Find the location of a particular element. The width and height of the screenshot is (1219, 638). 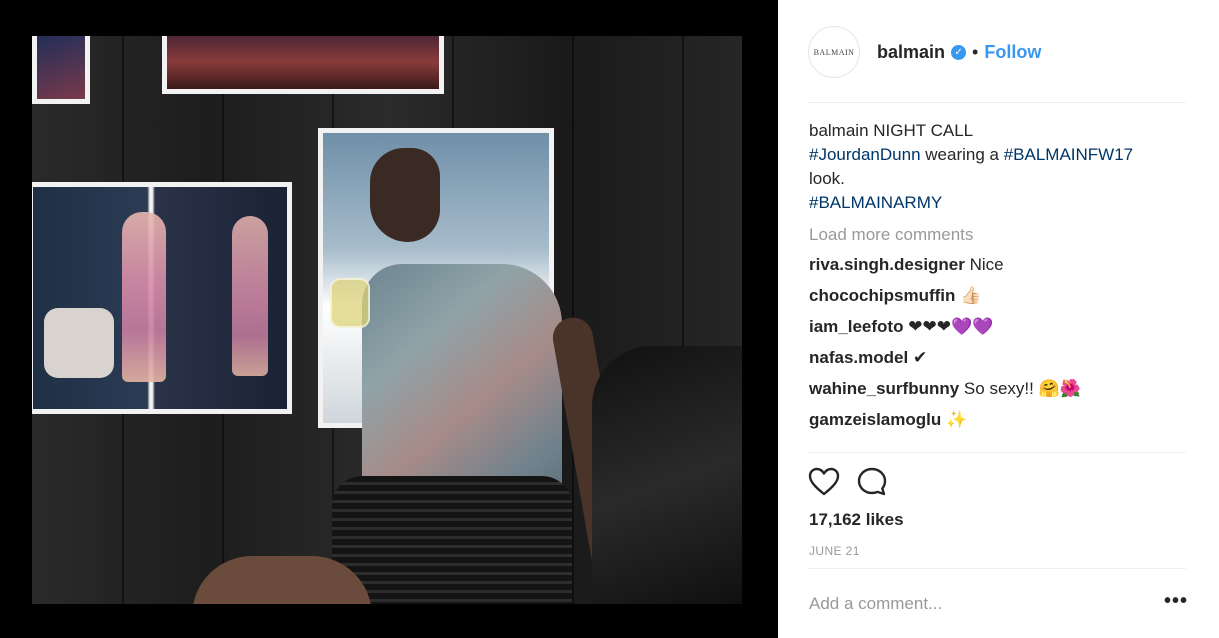

hashtag-link: #JourdanDunn is located at coordinates (865, 154).